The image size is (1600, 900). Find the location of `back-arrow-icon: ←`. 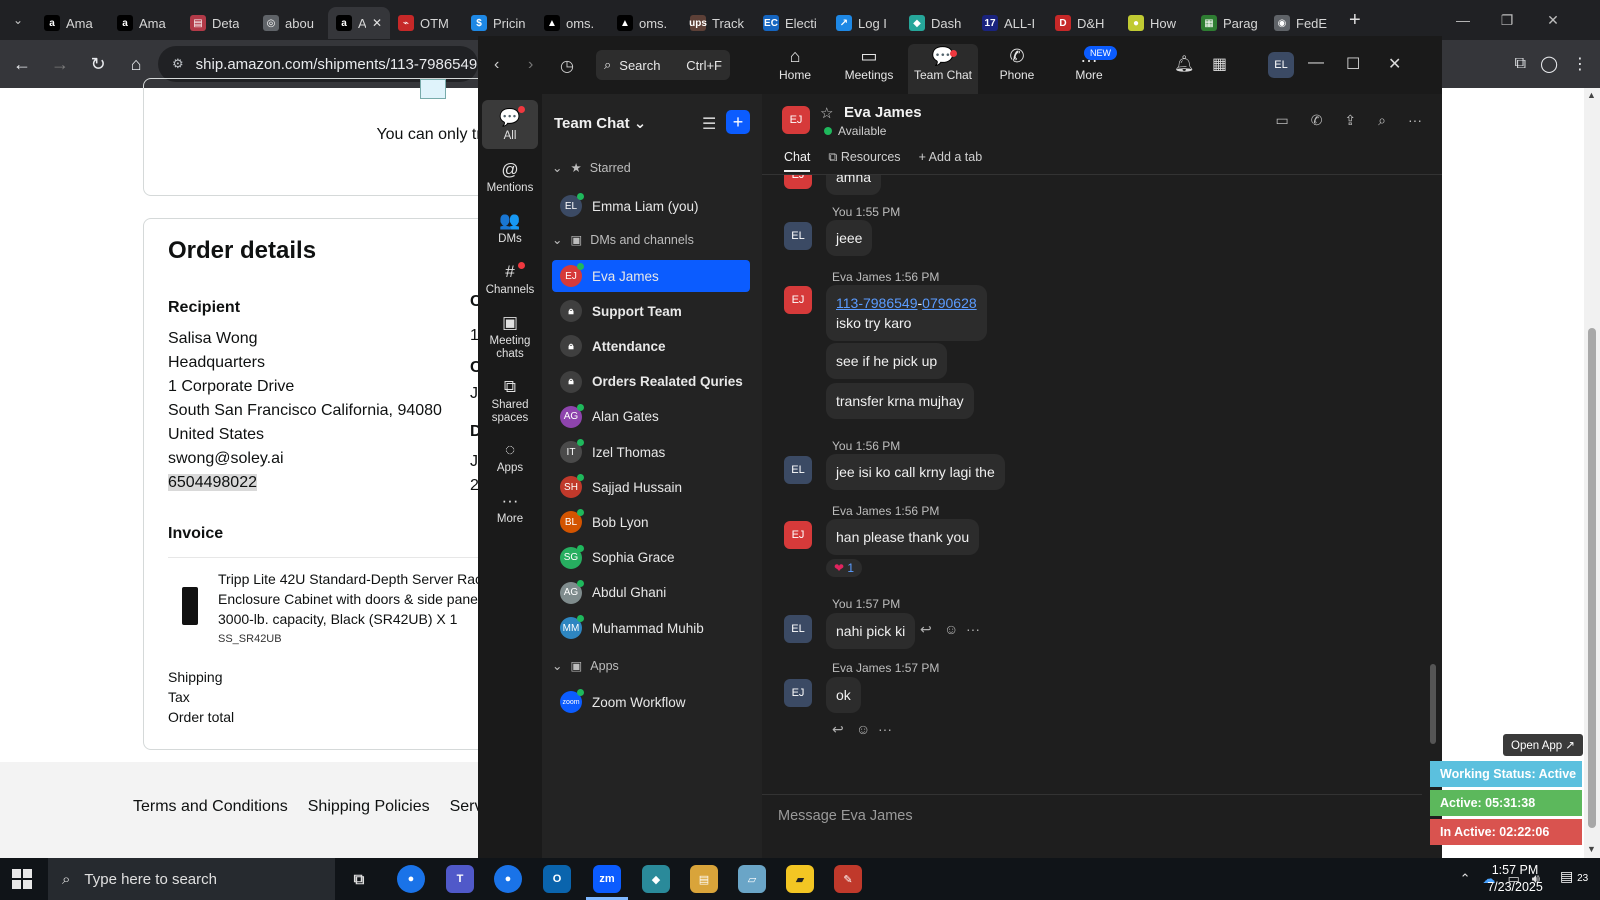

back-arrow-icon: ← is located at coordinates (22, 64).